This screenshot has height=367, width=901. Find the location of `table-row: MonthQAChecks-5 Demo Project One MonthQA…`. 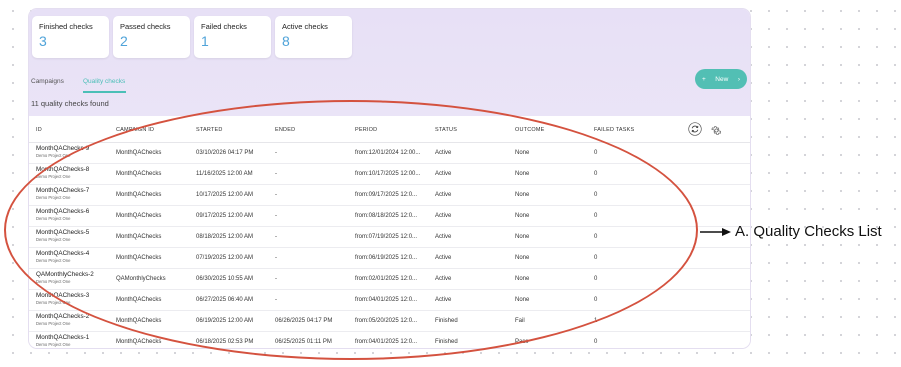

table-row: MonthQAChecks-5 Demo Project One MonthQA… is located at coordinates (389, 237).